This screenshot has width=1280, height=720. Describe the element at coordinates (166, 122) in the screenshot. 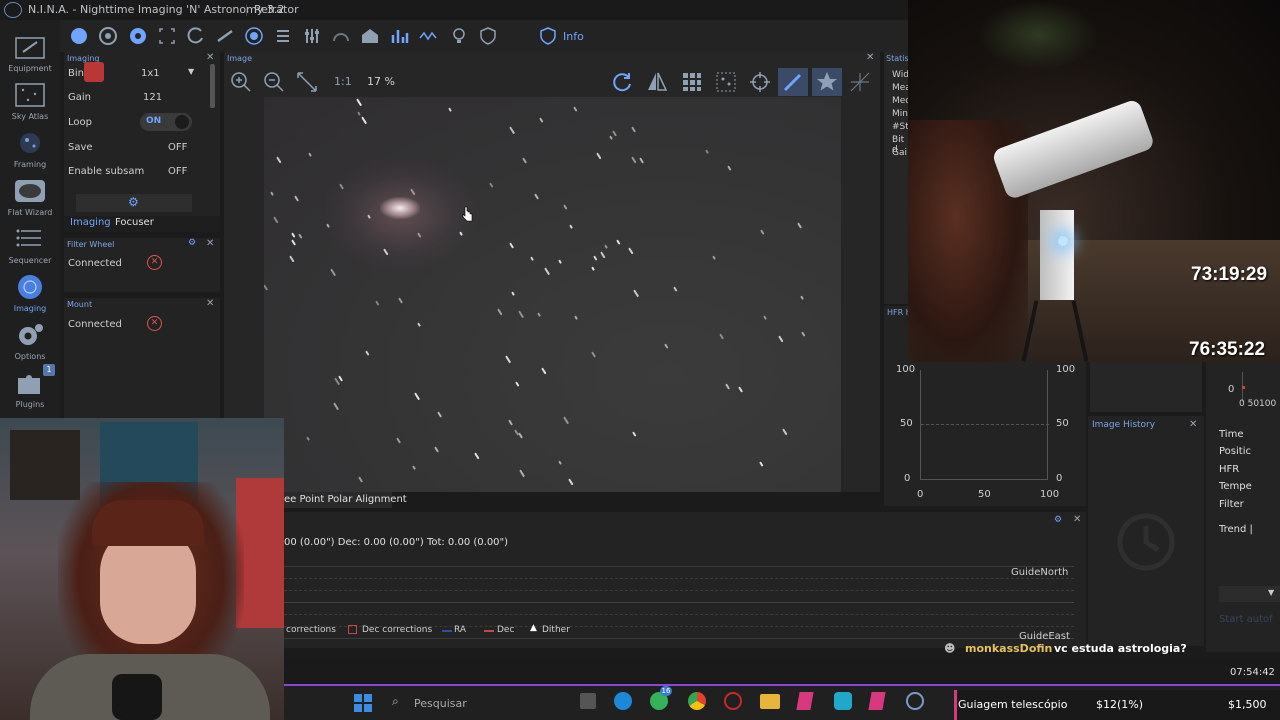

I see `loop-toggle: ON` at that location.